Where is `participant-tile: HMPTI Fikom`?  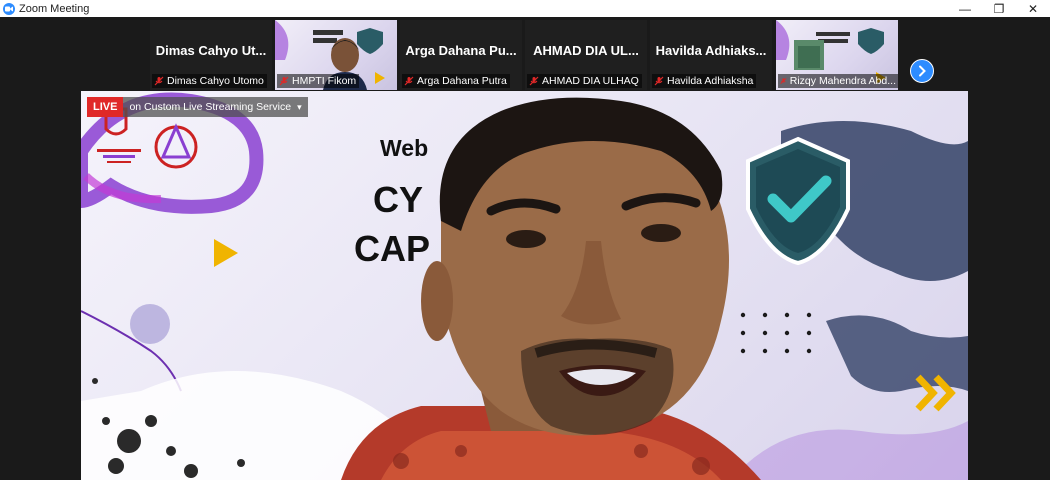 participant-tile: HMPTI Fikom is located at coordinates (336, 55).